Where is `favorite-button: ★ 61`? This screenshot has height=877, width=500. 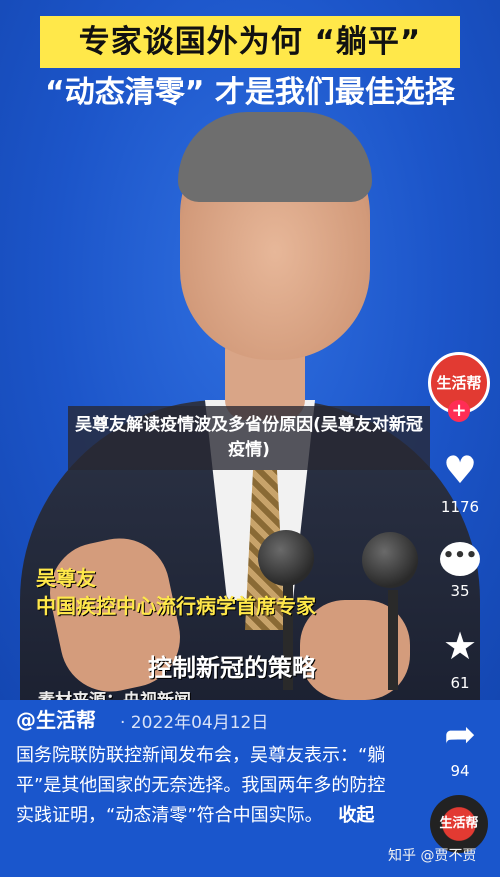
favorite-button: ★ 61 is located at coordinates (460, 658).